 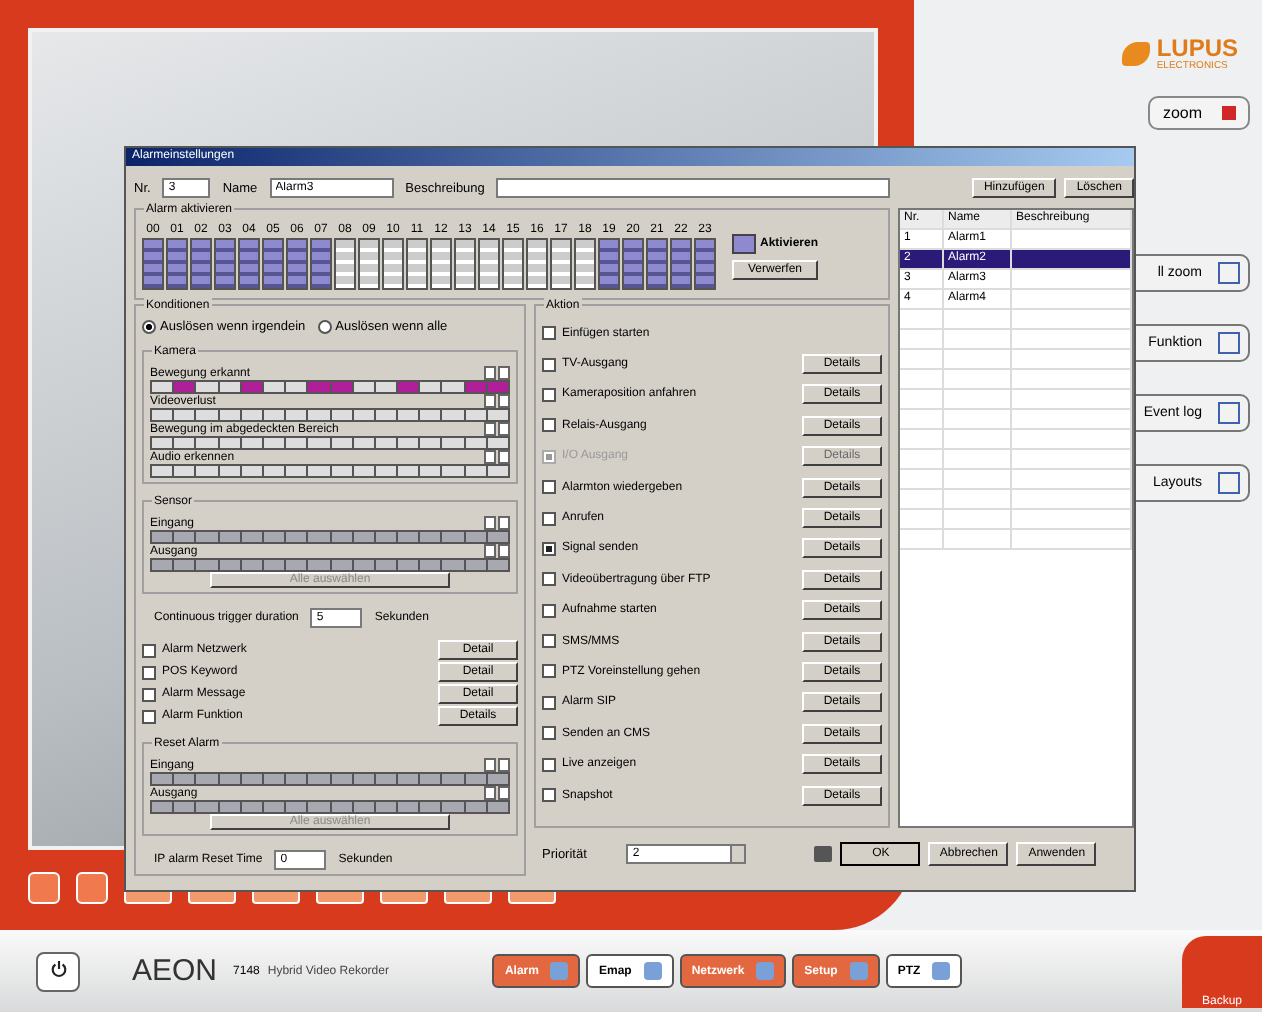 What do you see at coordinates (175, 971) in the screenshot?
I see `brand-text: AEON` at bounding box center [175, 971].